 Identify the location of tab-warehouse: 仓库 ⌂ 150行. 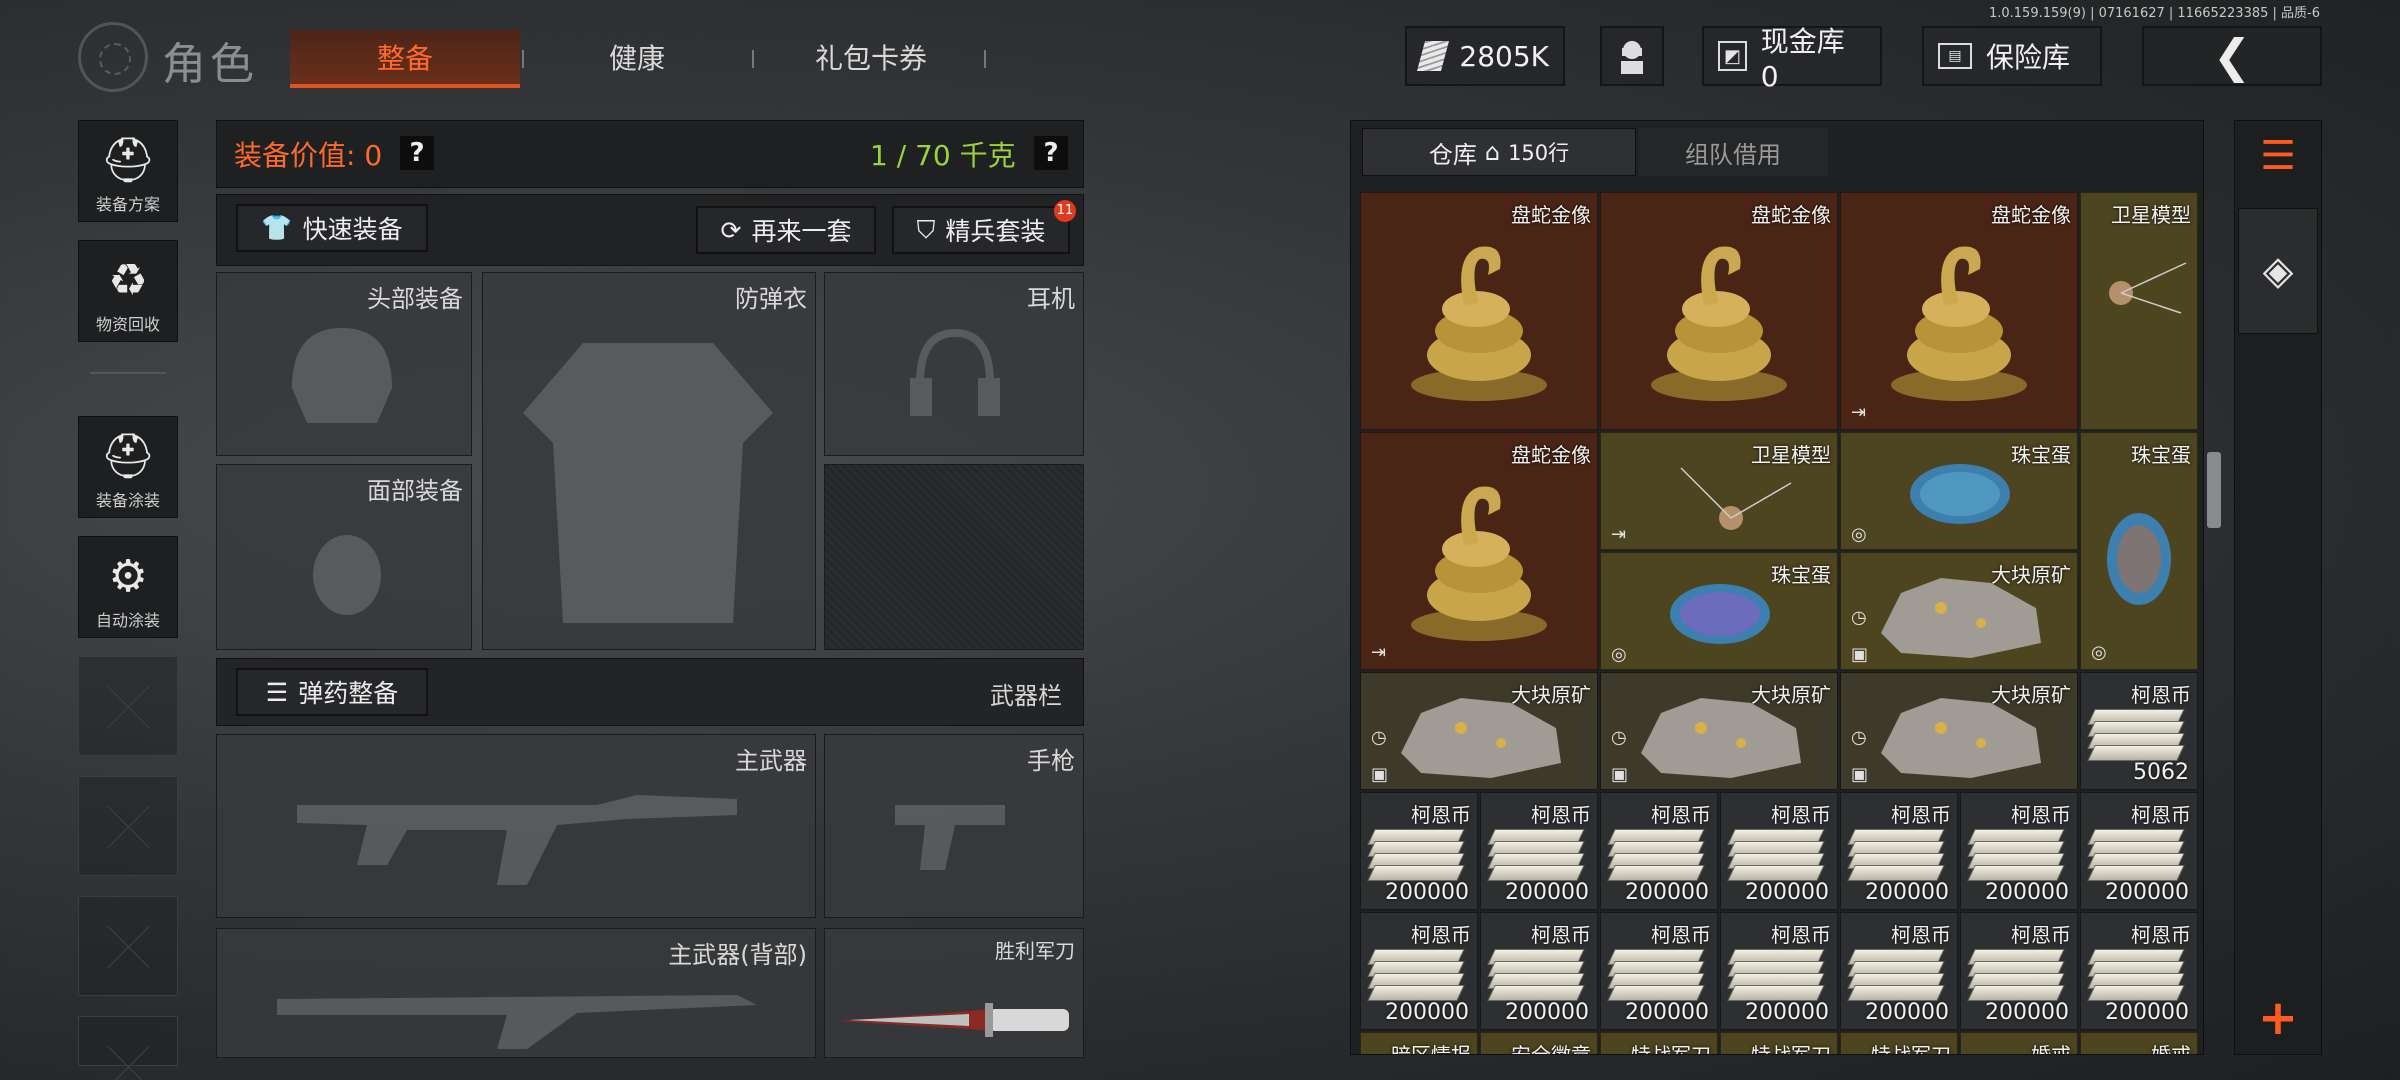
(1499, 152).